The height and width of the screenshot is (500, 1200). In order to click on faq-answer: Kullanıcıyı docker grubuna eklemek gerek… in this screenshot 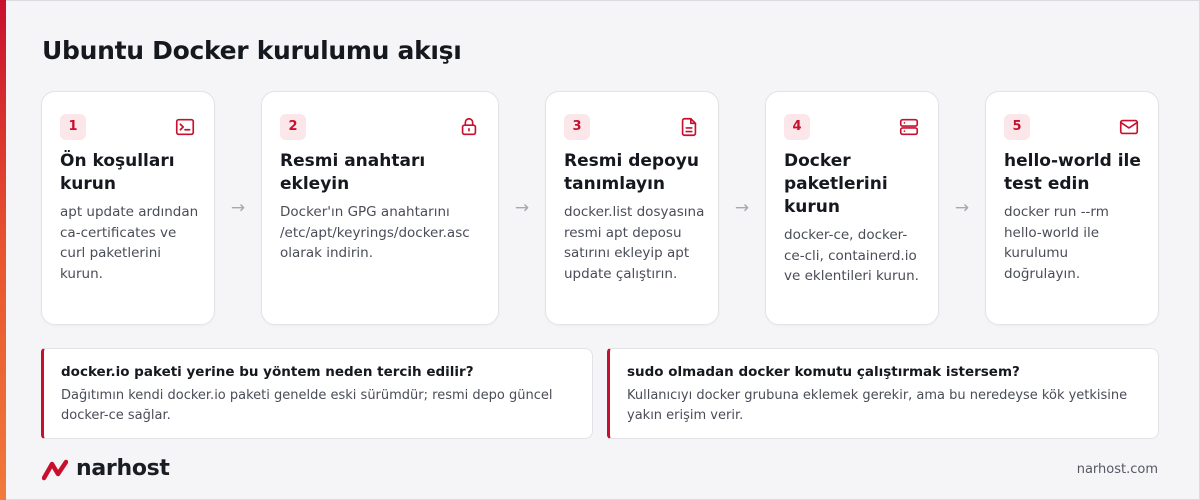, I will do `click(877, 405)`.